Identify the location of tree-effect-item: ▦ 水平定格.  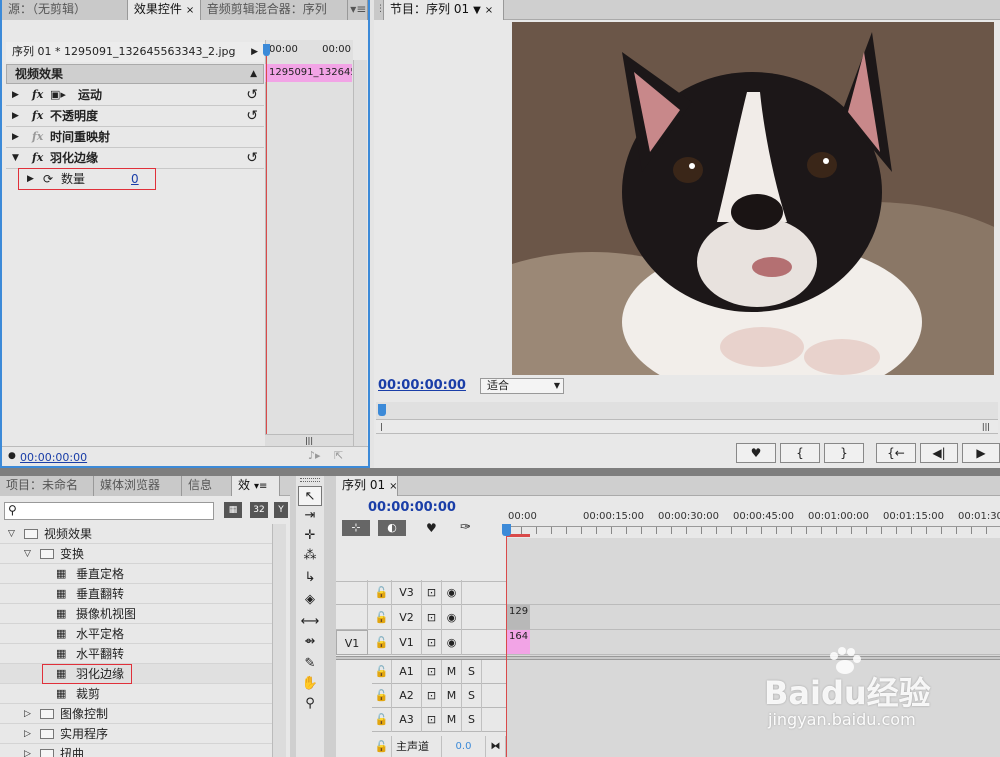
(136, 634).